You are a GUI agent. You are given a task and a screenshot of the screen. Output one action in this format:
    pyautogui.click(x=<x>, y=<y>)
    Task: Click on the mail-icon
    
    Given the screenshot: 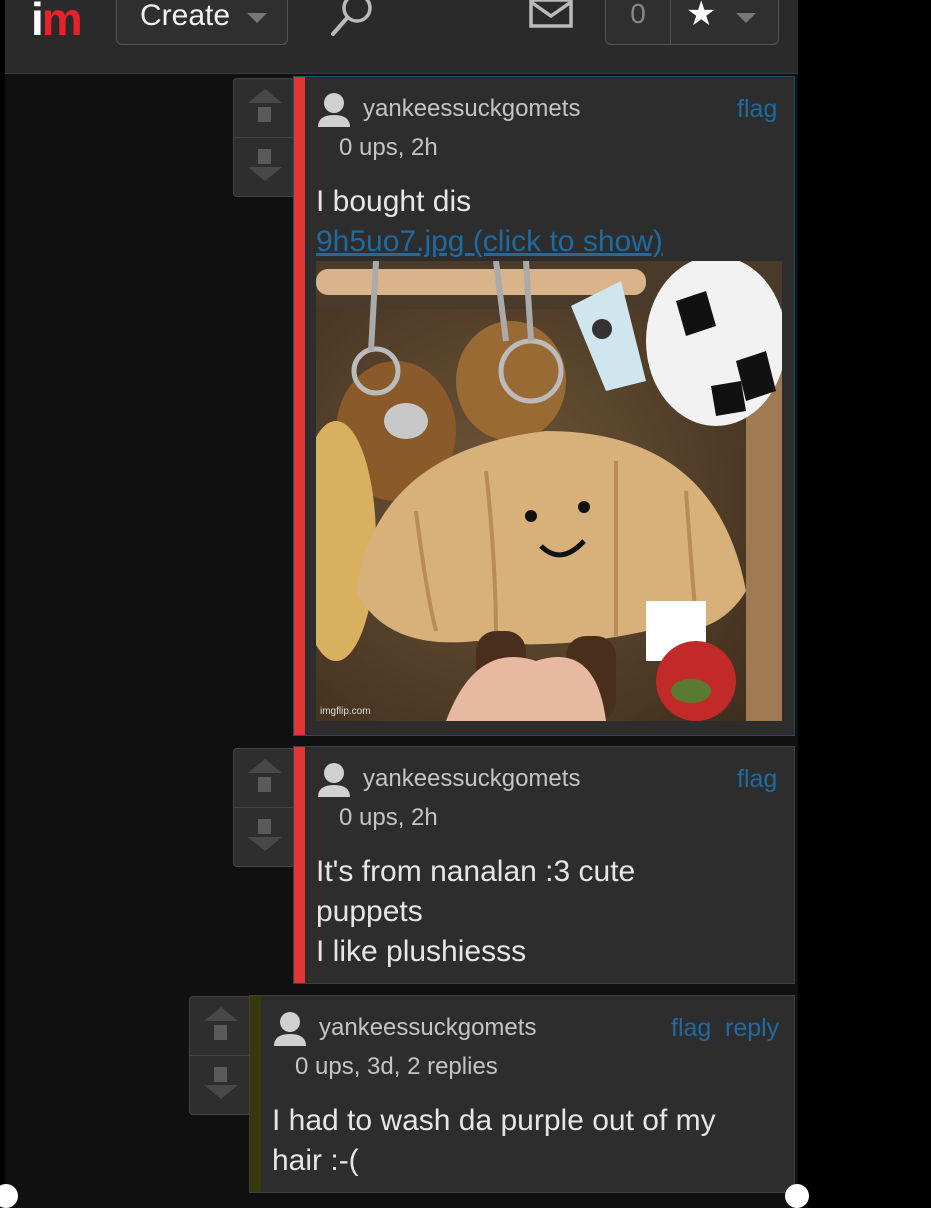 What is the action you would take?
    pyautogui.click(x=551, y=16)
    